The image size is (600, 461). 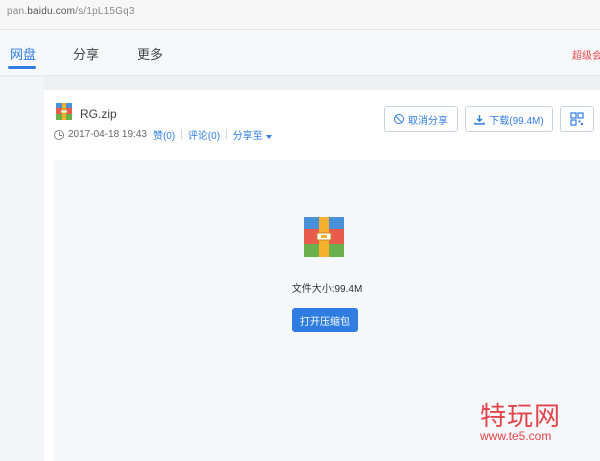 What do you see at coordinates (247, 136) in the screenshot?
I see `share-to-label: 分享至` at bounding box center [247, 136].